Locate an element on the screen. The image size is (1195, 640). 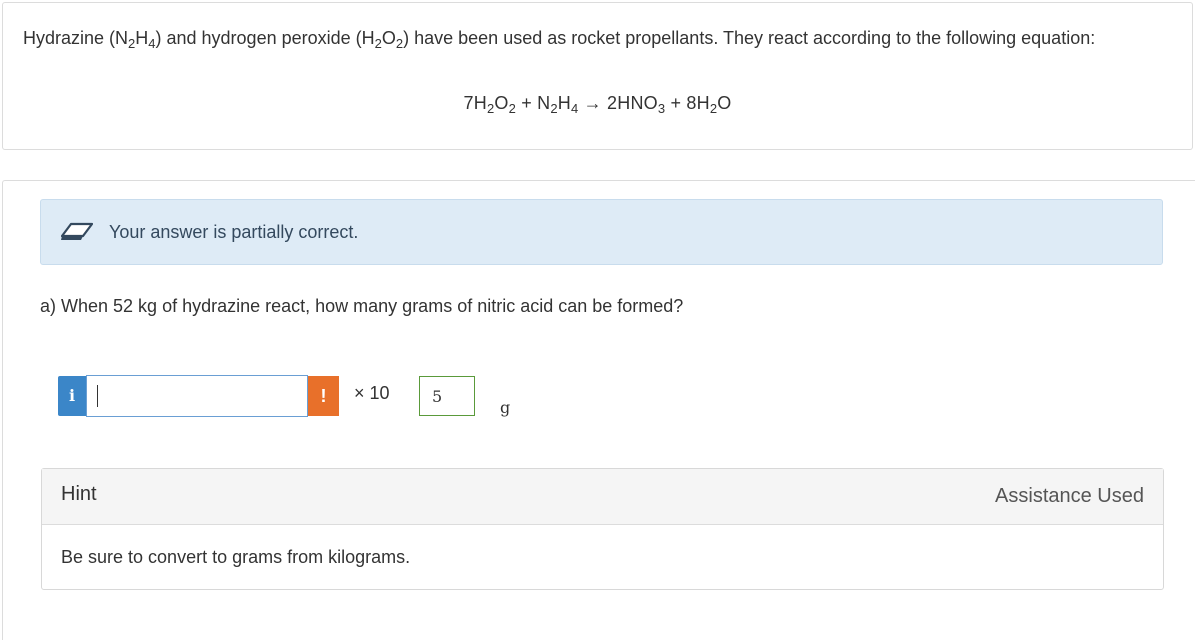
feedback-message: Your answer is partially correct. is located at coordinates (234, 232).